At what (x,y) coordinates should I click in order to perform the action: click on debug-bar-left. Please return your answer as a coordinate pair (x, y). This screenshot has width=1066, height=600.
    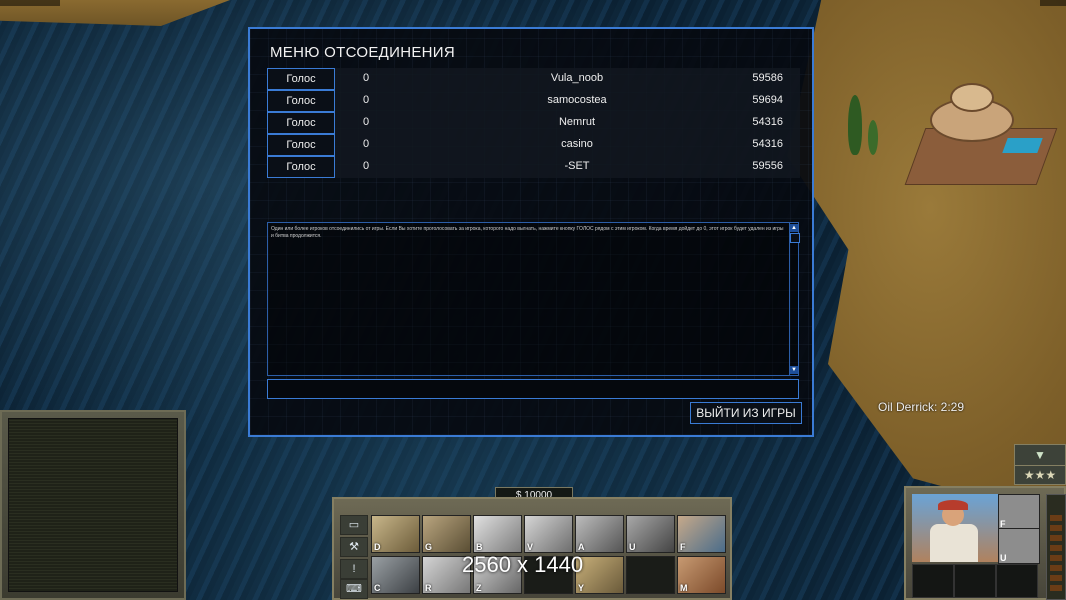
    Looking at the image, I should click on (30, 3).